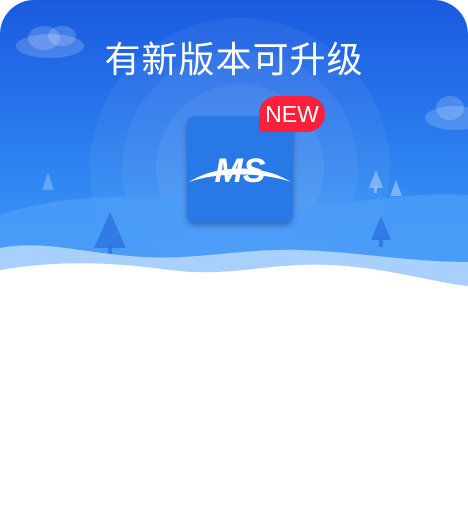 Image resolution: width=468 pixels, height=529 pixels. I want to click on dialog-title: 有新版本可升级, so click(234, 60).